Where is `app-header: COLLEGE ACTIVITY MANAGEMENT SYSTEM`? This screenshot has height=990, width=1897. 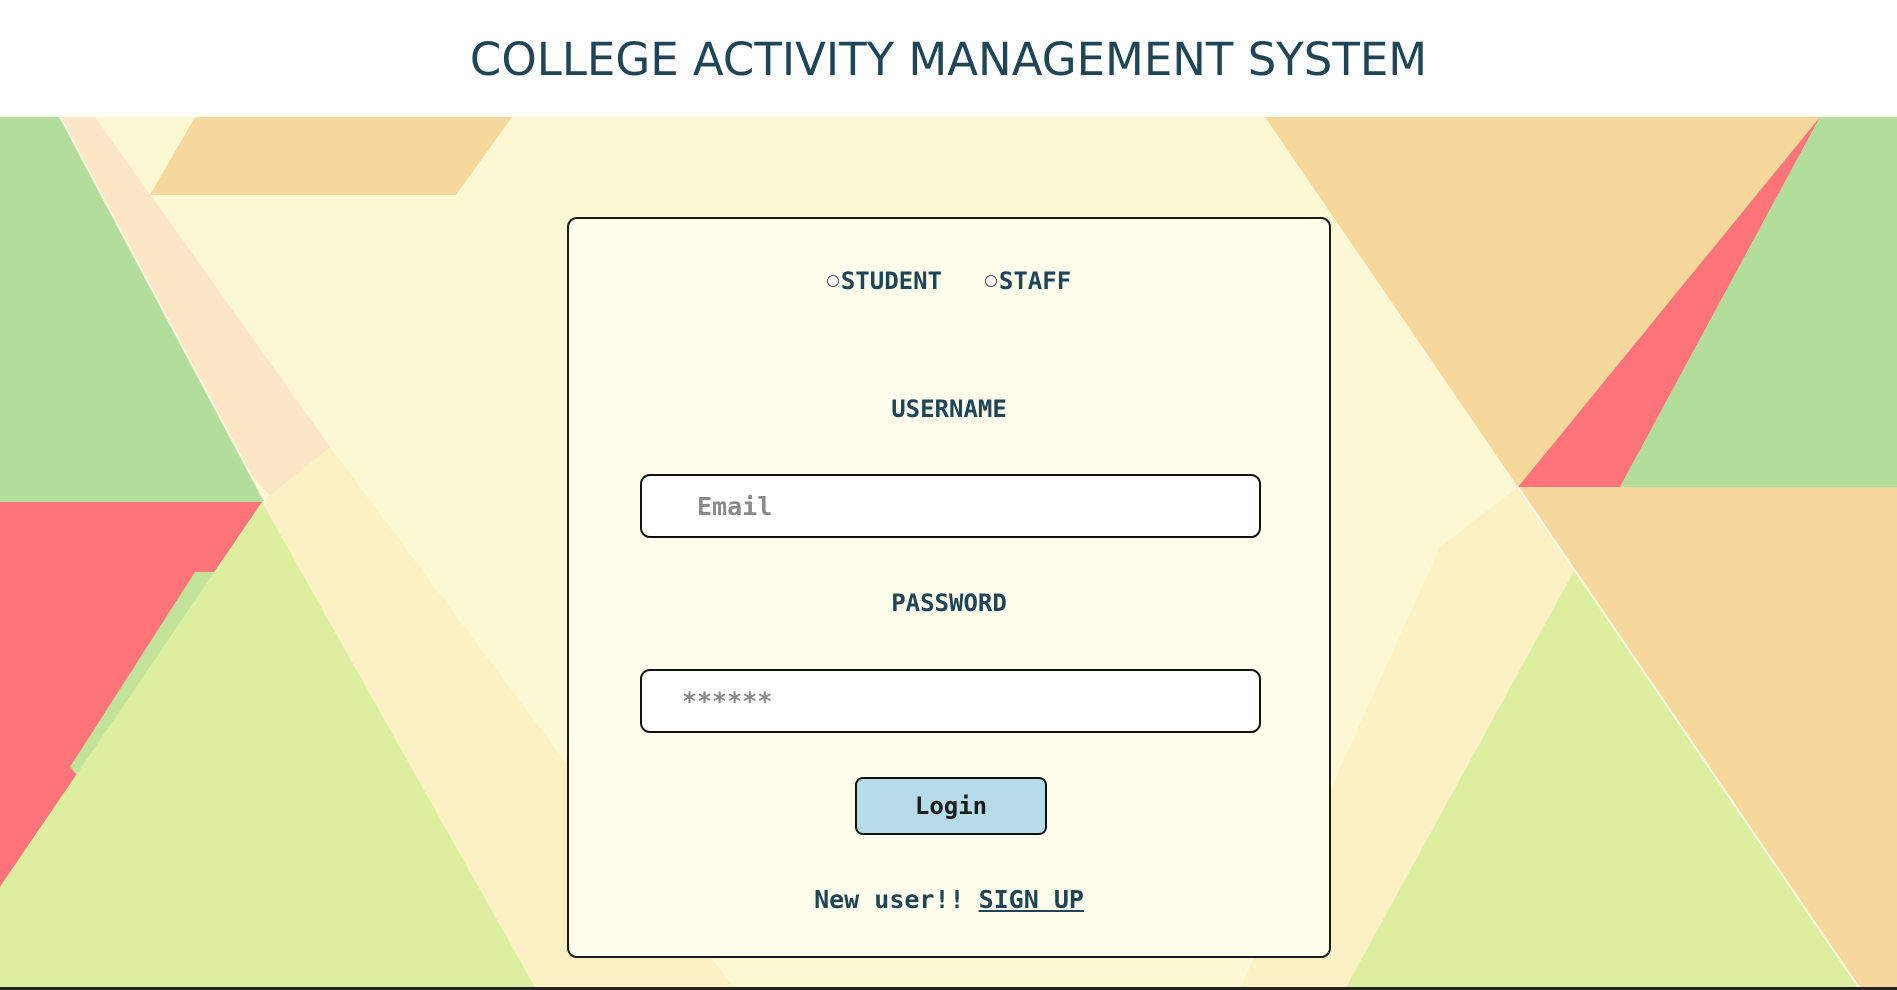 app-header: COLLEGE ACTIVITY MANAGEMENT SYSTEM is located at coordinates (948, 58).